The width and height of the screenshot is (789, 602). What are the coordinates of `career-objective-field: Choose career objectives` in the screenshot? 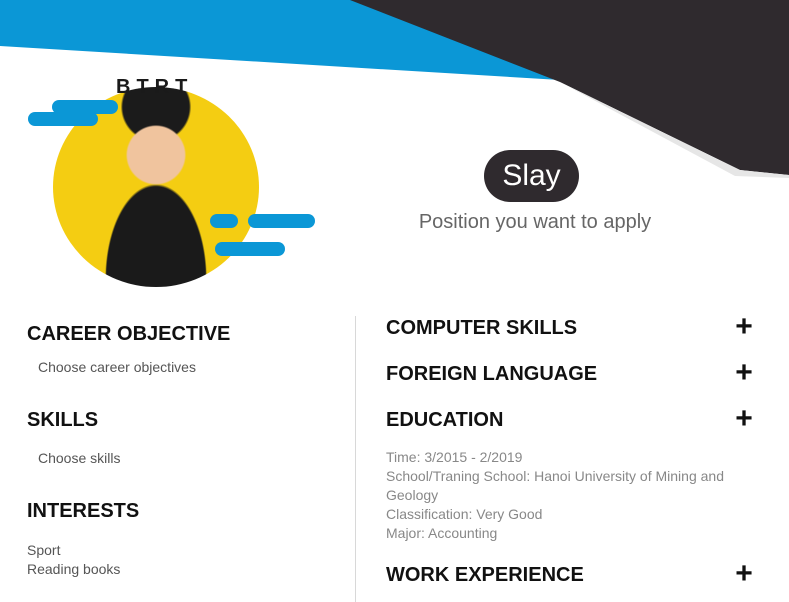 It's located at (187, 367).